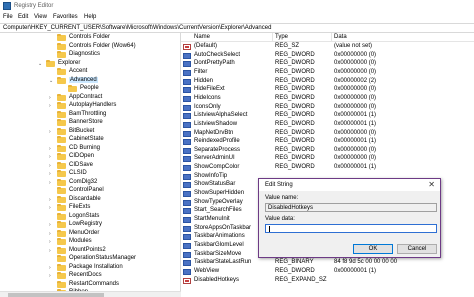  What do you see at coordinates (327, 159) in the screenshot?
I see `value-row: ServerAdminUI REG_DWORD 0x00000000 (0)` at bounding box center [327, 159].